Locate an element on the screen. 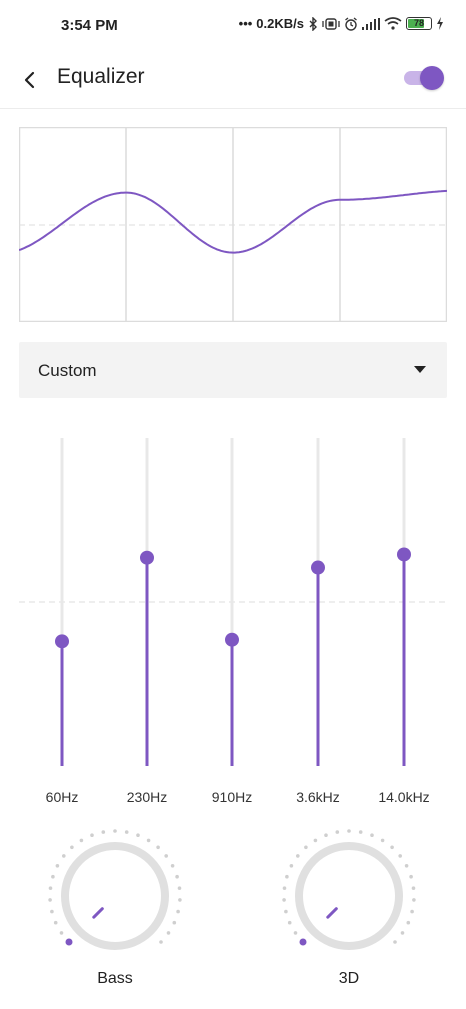  app-bar: Equalizer is located at coordinates (233, 80).